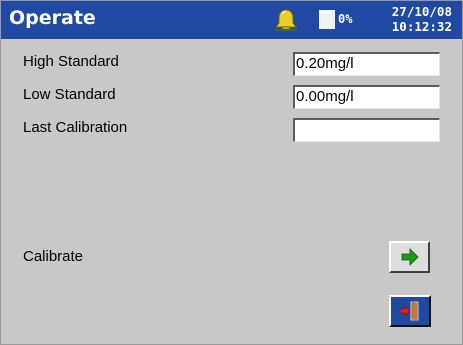 The width and height of the screenshot is (463, 345). Describe the element at coordinates (366, 130) in the screenshot. I see `last-calibration-field` at that location.